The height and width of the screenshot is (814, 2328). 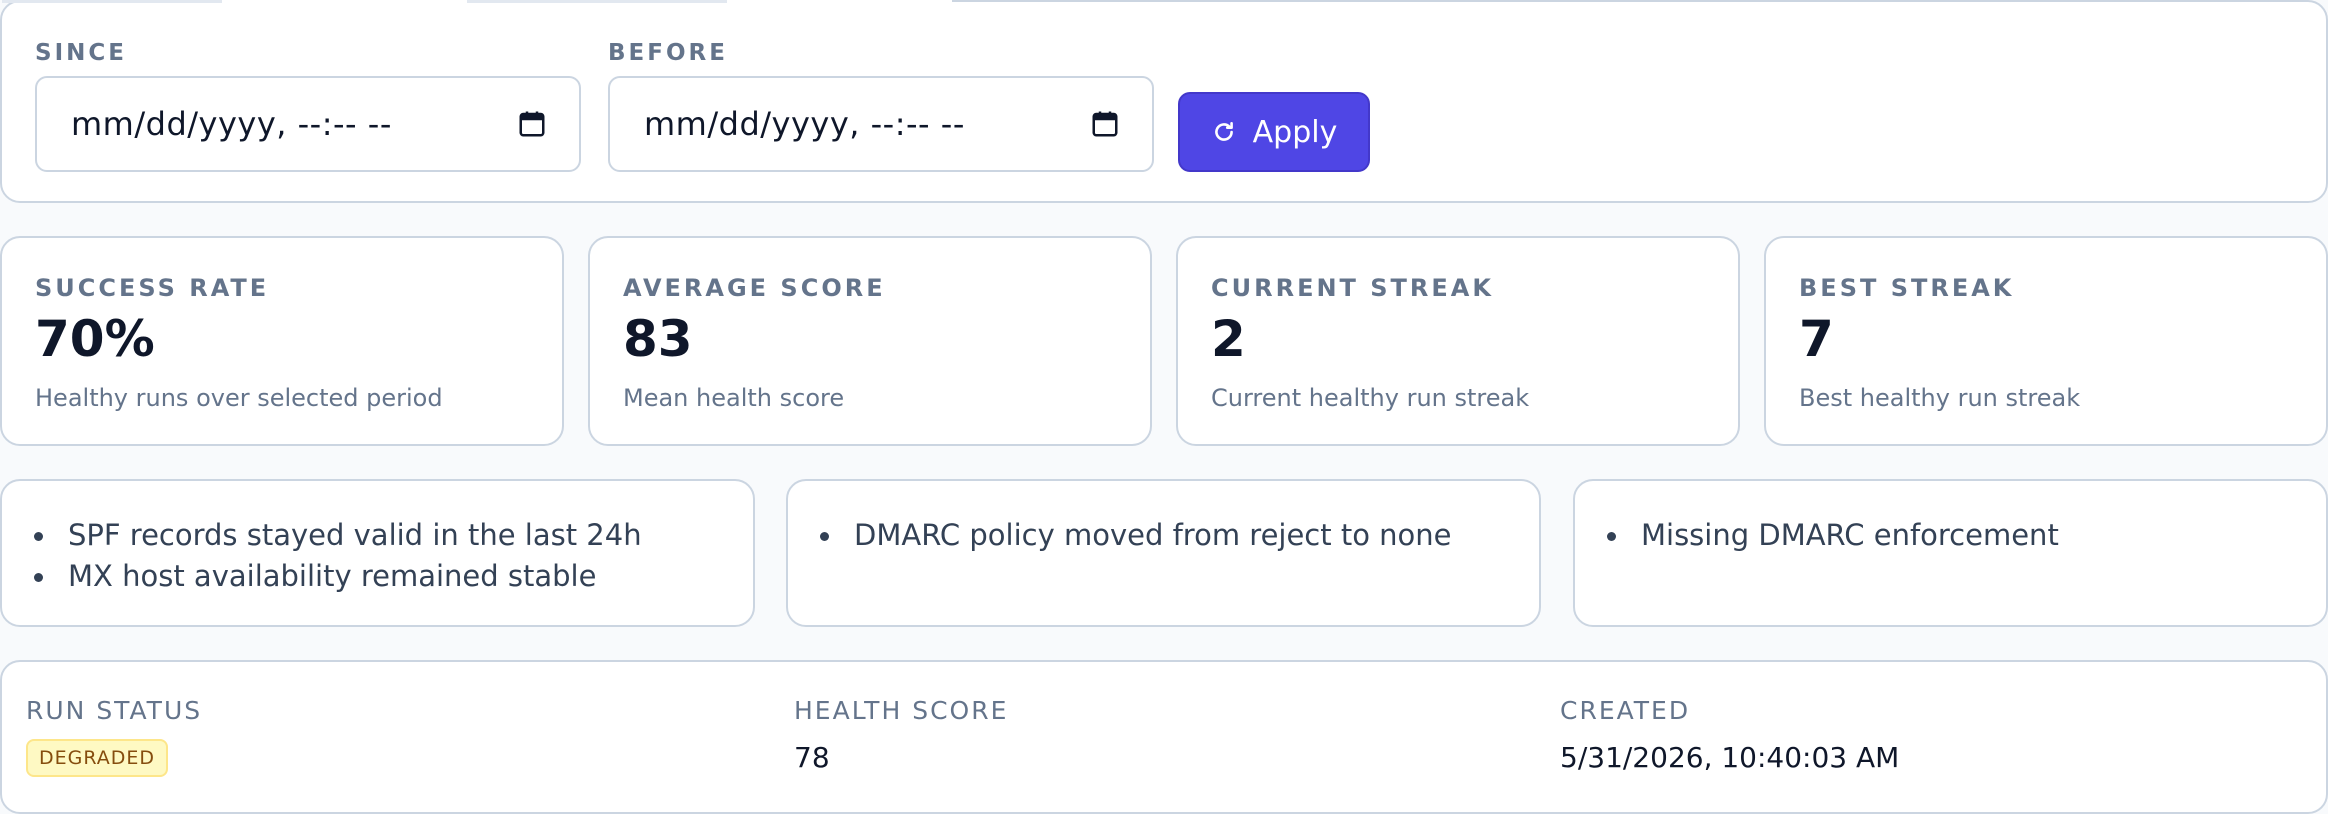 I want to click on before-date-input: mm/dd/yyyy, --:-- --, so click(x=881, y=124).